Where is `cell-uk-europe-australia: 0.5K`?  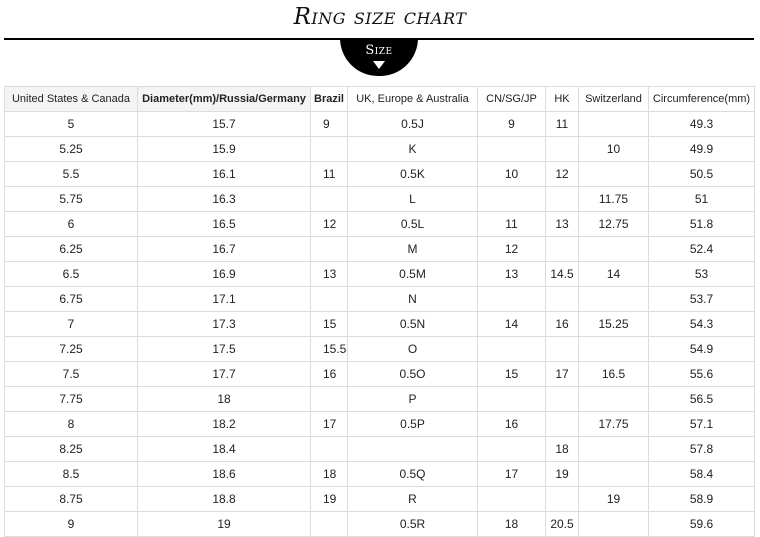 cell-uk-europe-australia: 0.5K is located at coordinates (412, 174).